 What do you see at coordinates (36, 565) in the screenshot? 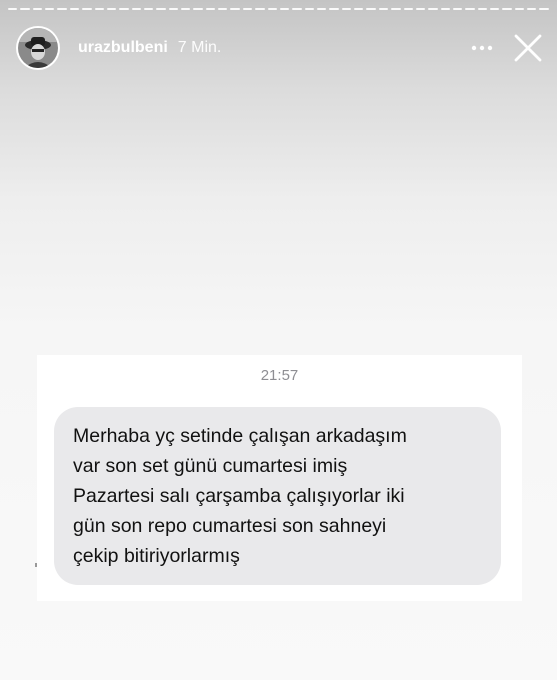
I see `edge-artifact` at bounding box center [36, 565].